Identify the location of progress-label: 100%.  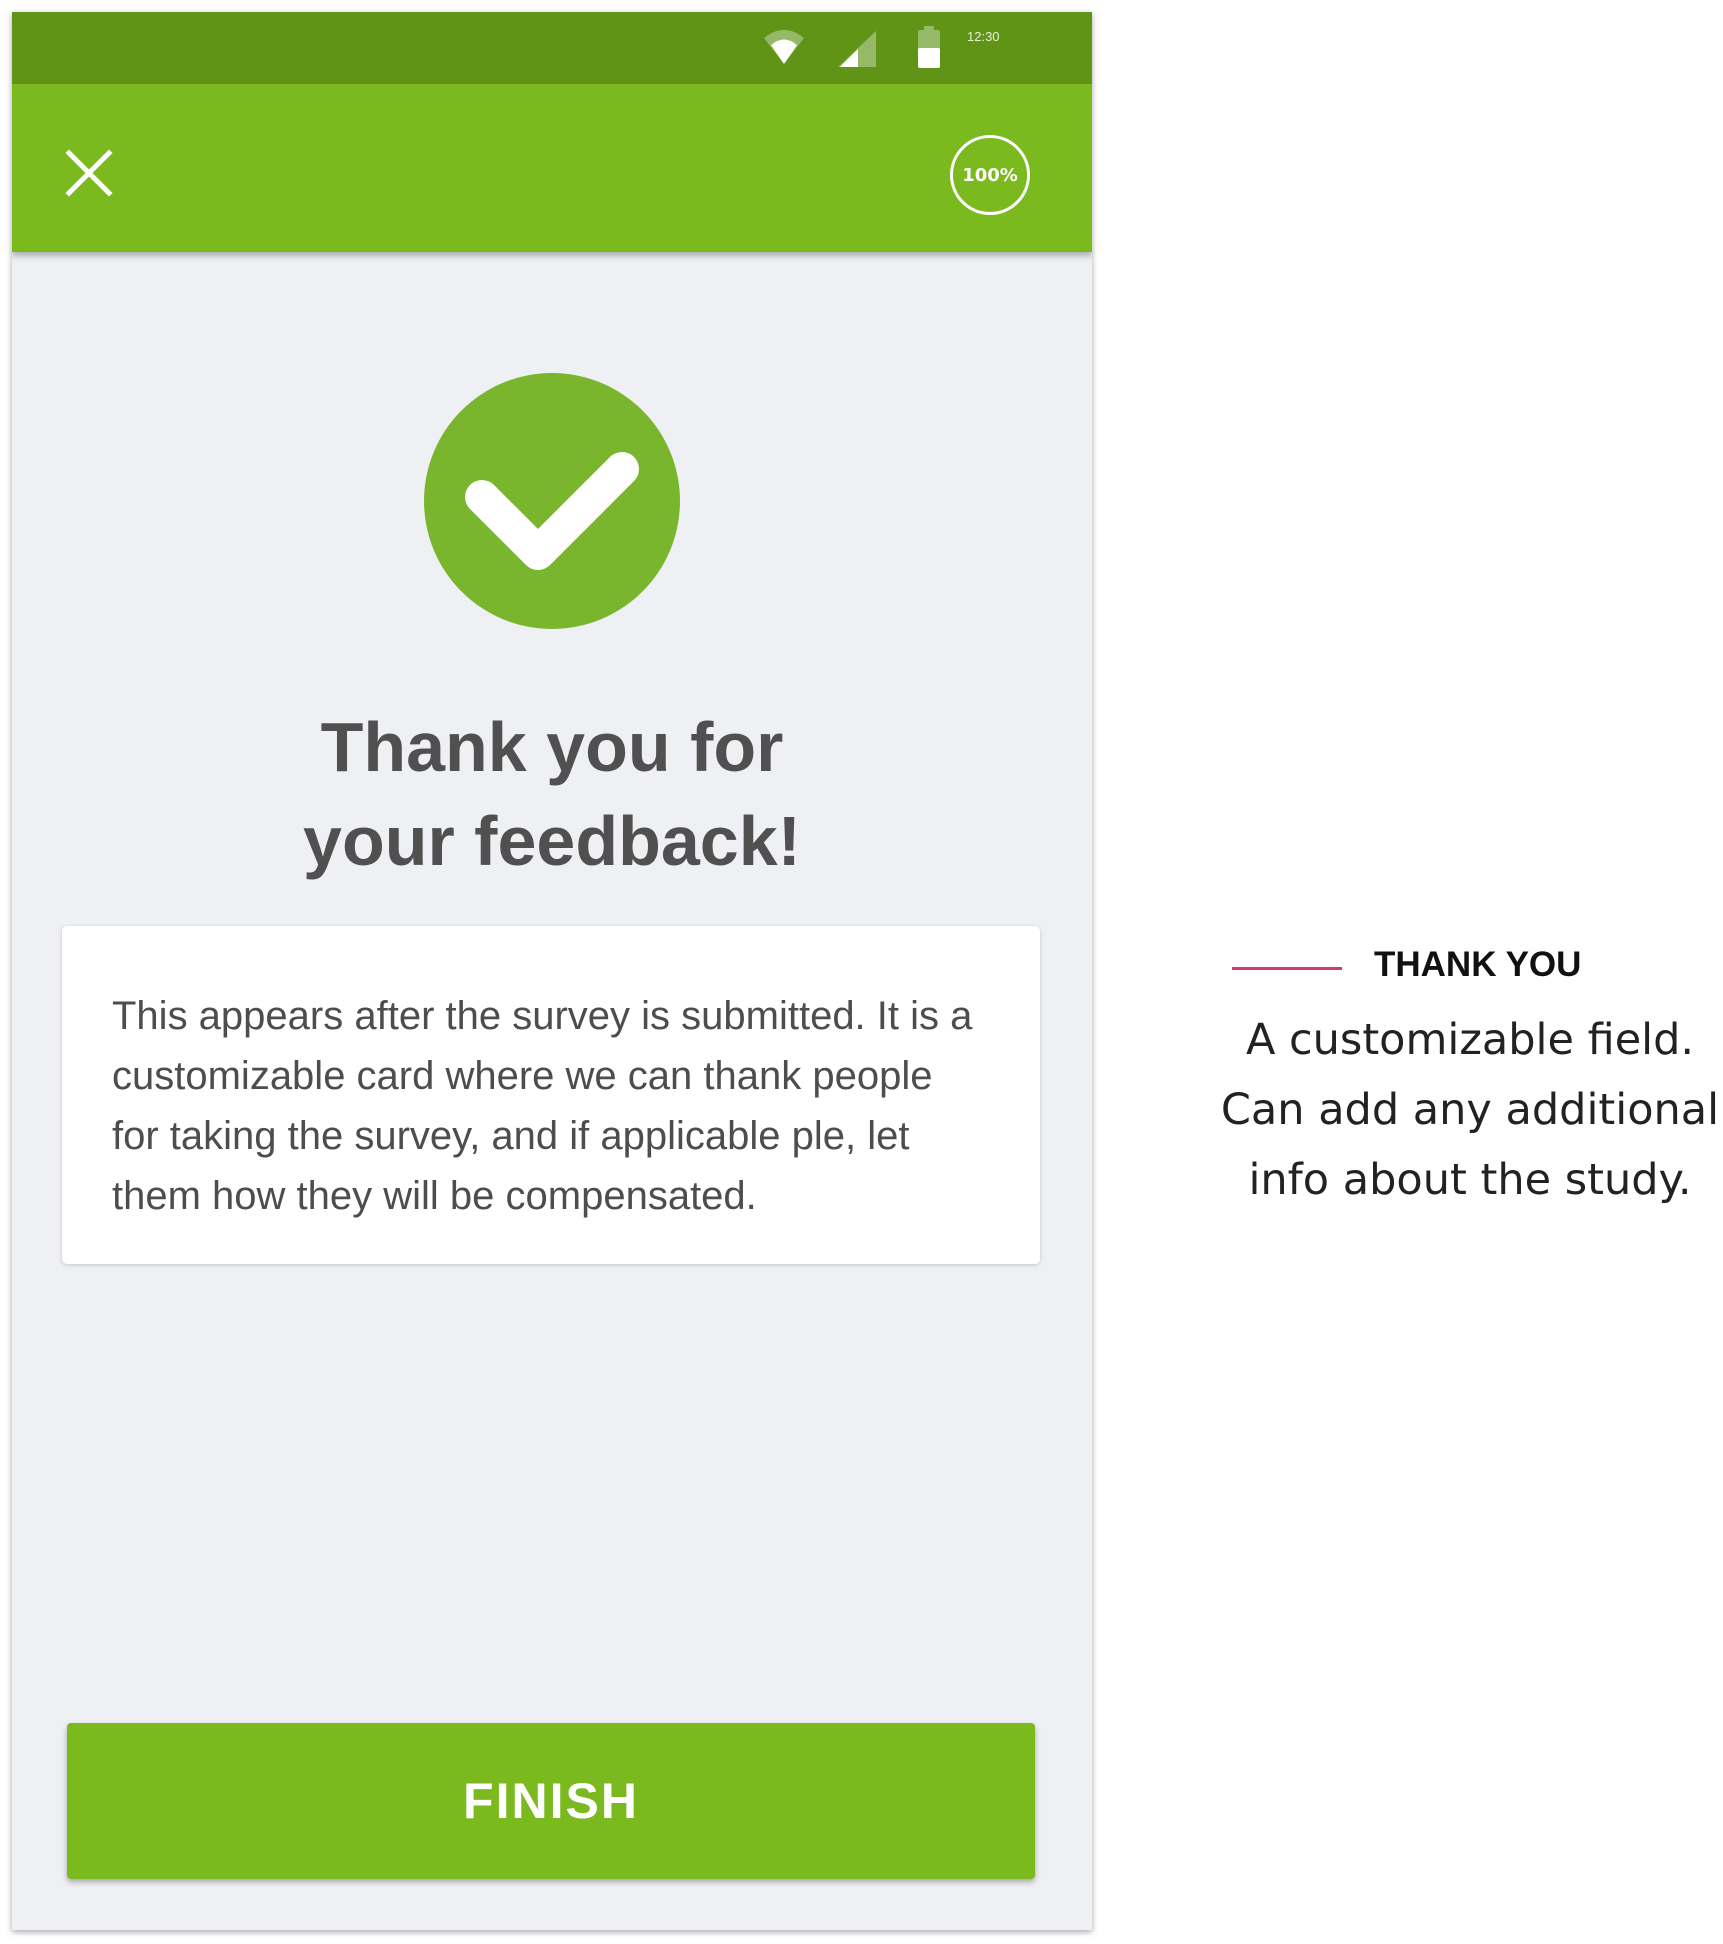
(990, 175).